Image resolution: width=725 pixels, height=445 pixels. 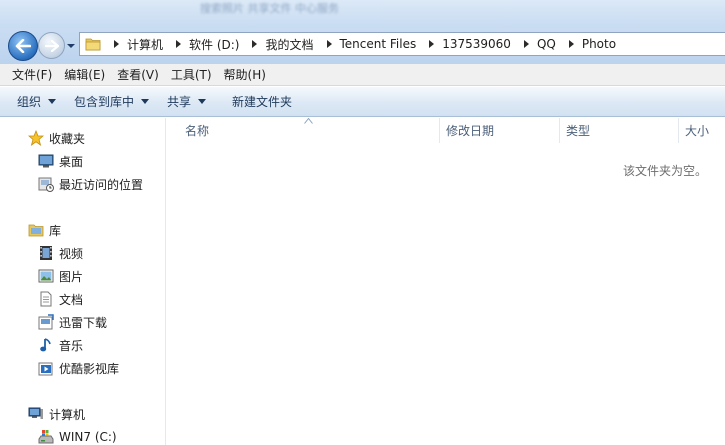 I want to click on computer-icon, so click(x=36, y=414).